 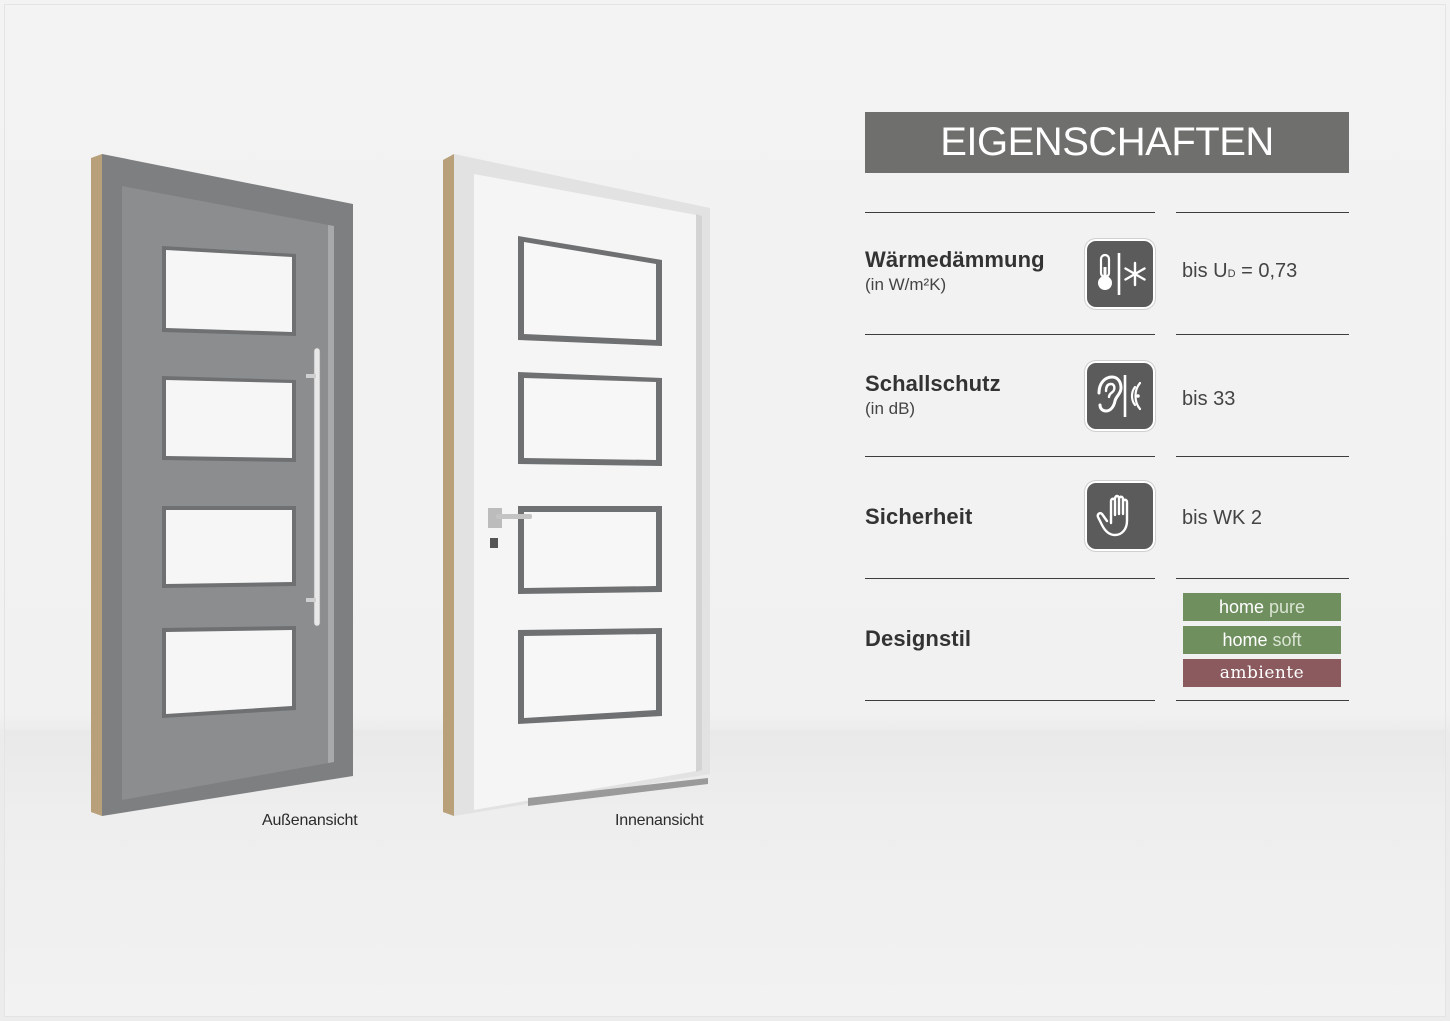 I want to click on design-badge-home-soft: home soft, so click(x=1262, y=640).